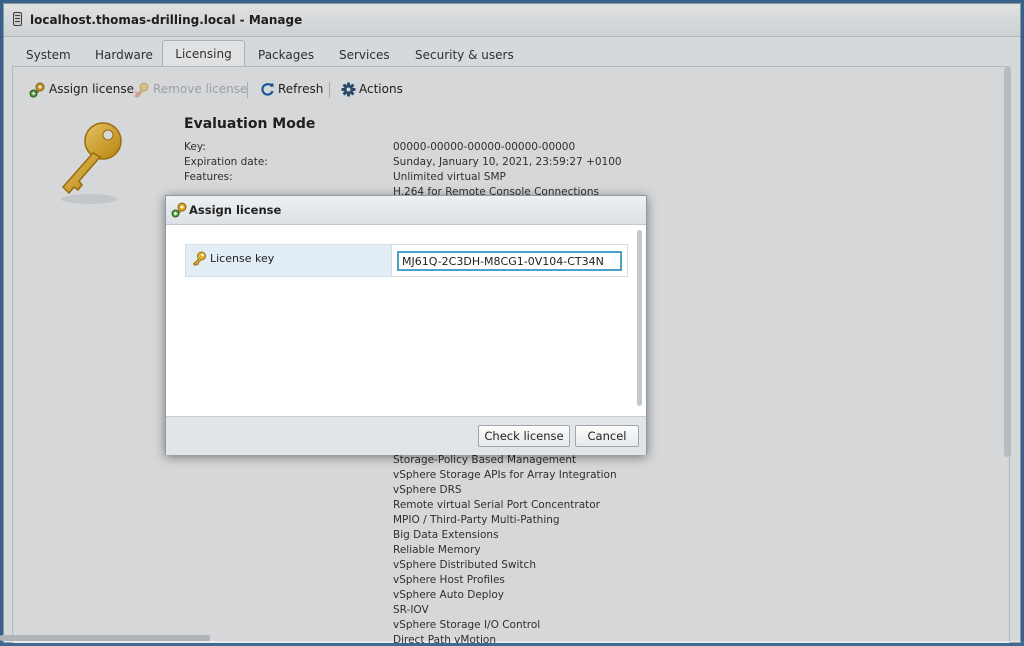 This screenshot has height=646, width=1024. Describe the element at coordinates (406, 435) in the screenshot. I see `dialog-footer: Check license Cancel` at that location.